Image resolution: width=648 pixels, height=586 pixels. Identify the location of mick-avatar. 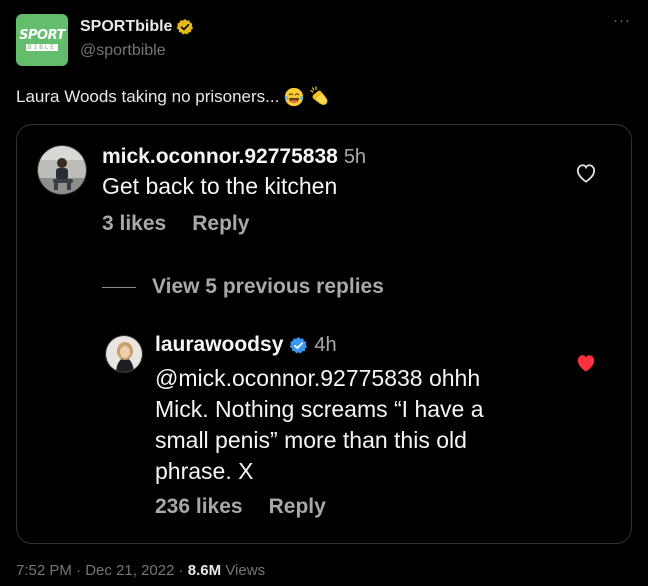
(62, 170).